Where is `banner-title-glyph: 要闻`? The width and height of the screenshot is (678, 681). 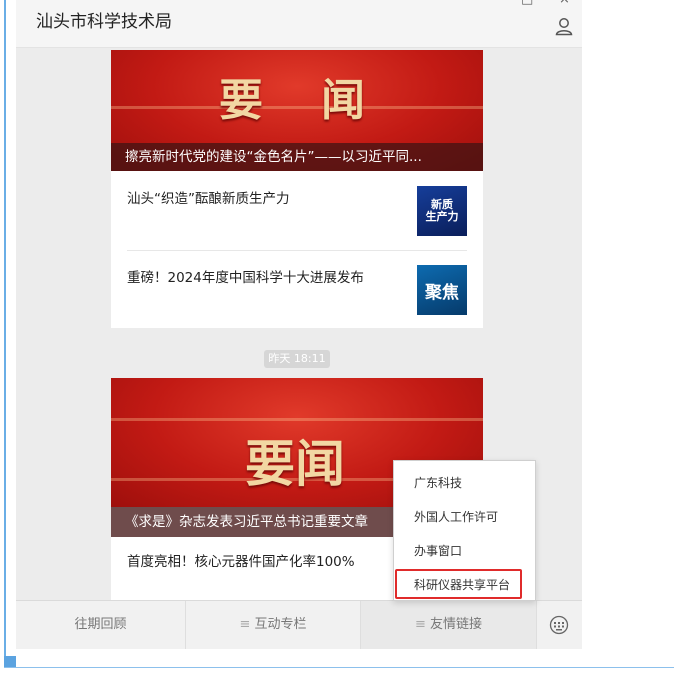
banner-title-glyph: 要闻 is located at coordinates (295, 463).